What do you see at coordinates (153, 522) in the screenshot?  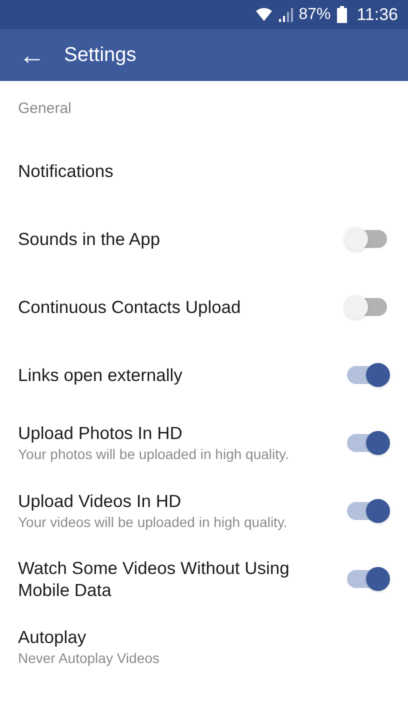 I see `setting-description: Your videos will be uploaded in high quality.` at bounding box center [153, 522].